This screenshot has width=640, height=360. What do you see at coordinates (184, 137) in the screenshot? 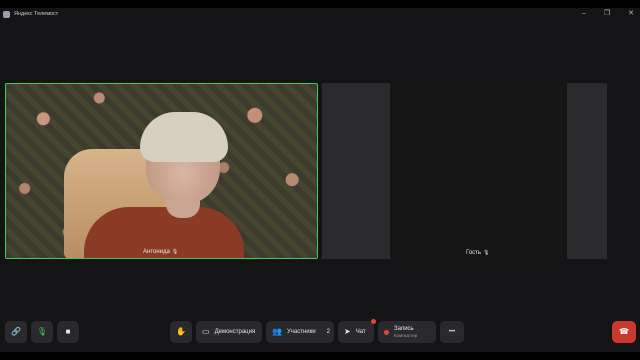
I see `person-hair` at bounding box center [184, 137].